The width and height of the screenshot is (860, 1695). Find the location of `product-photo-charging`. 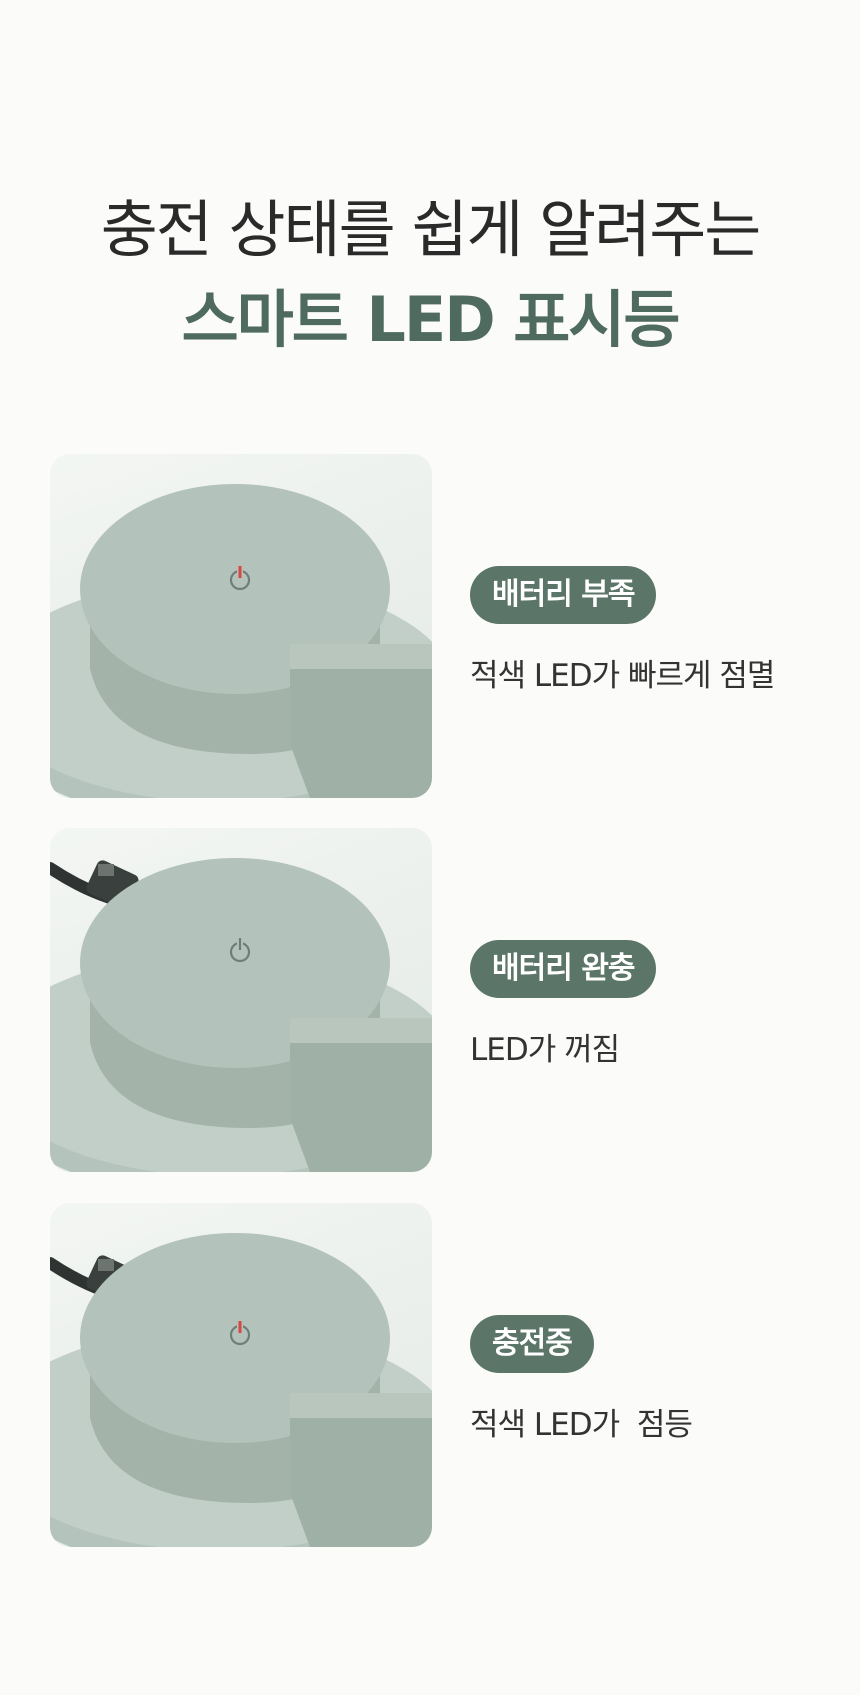

product-photo-charging is located at coordinates (241, 1375).